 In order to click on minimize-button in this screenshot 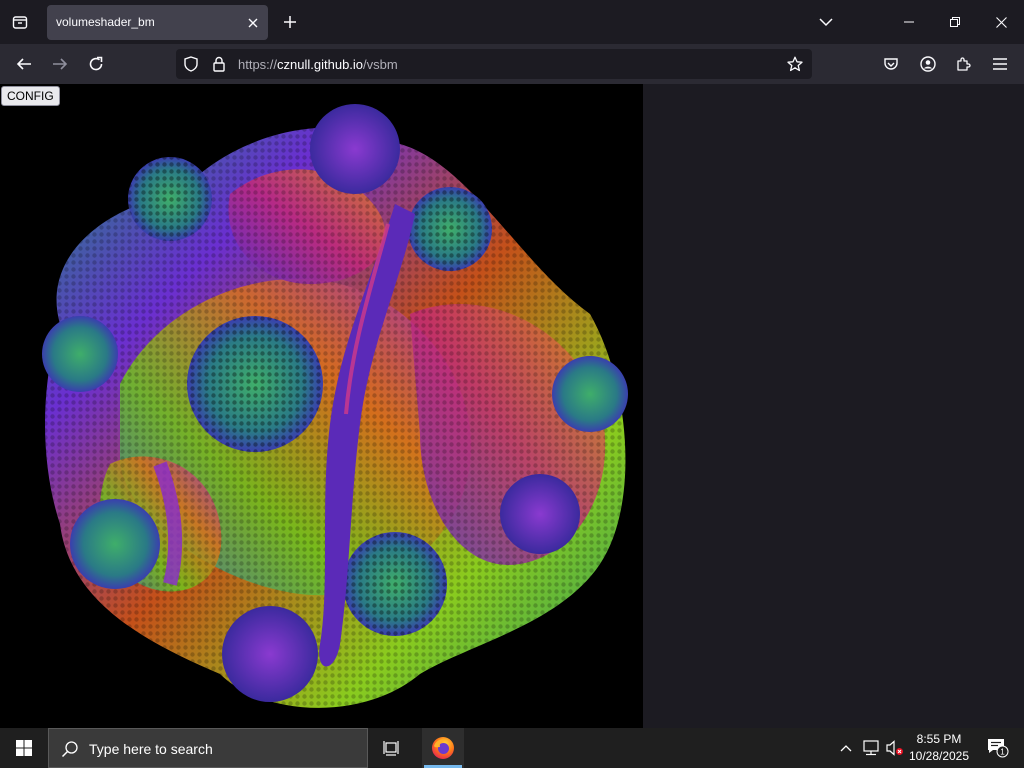, I will do `click(909, 22)`.